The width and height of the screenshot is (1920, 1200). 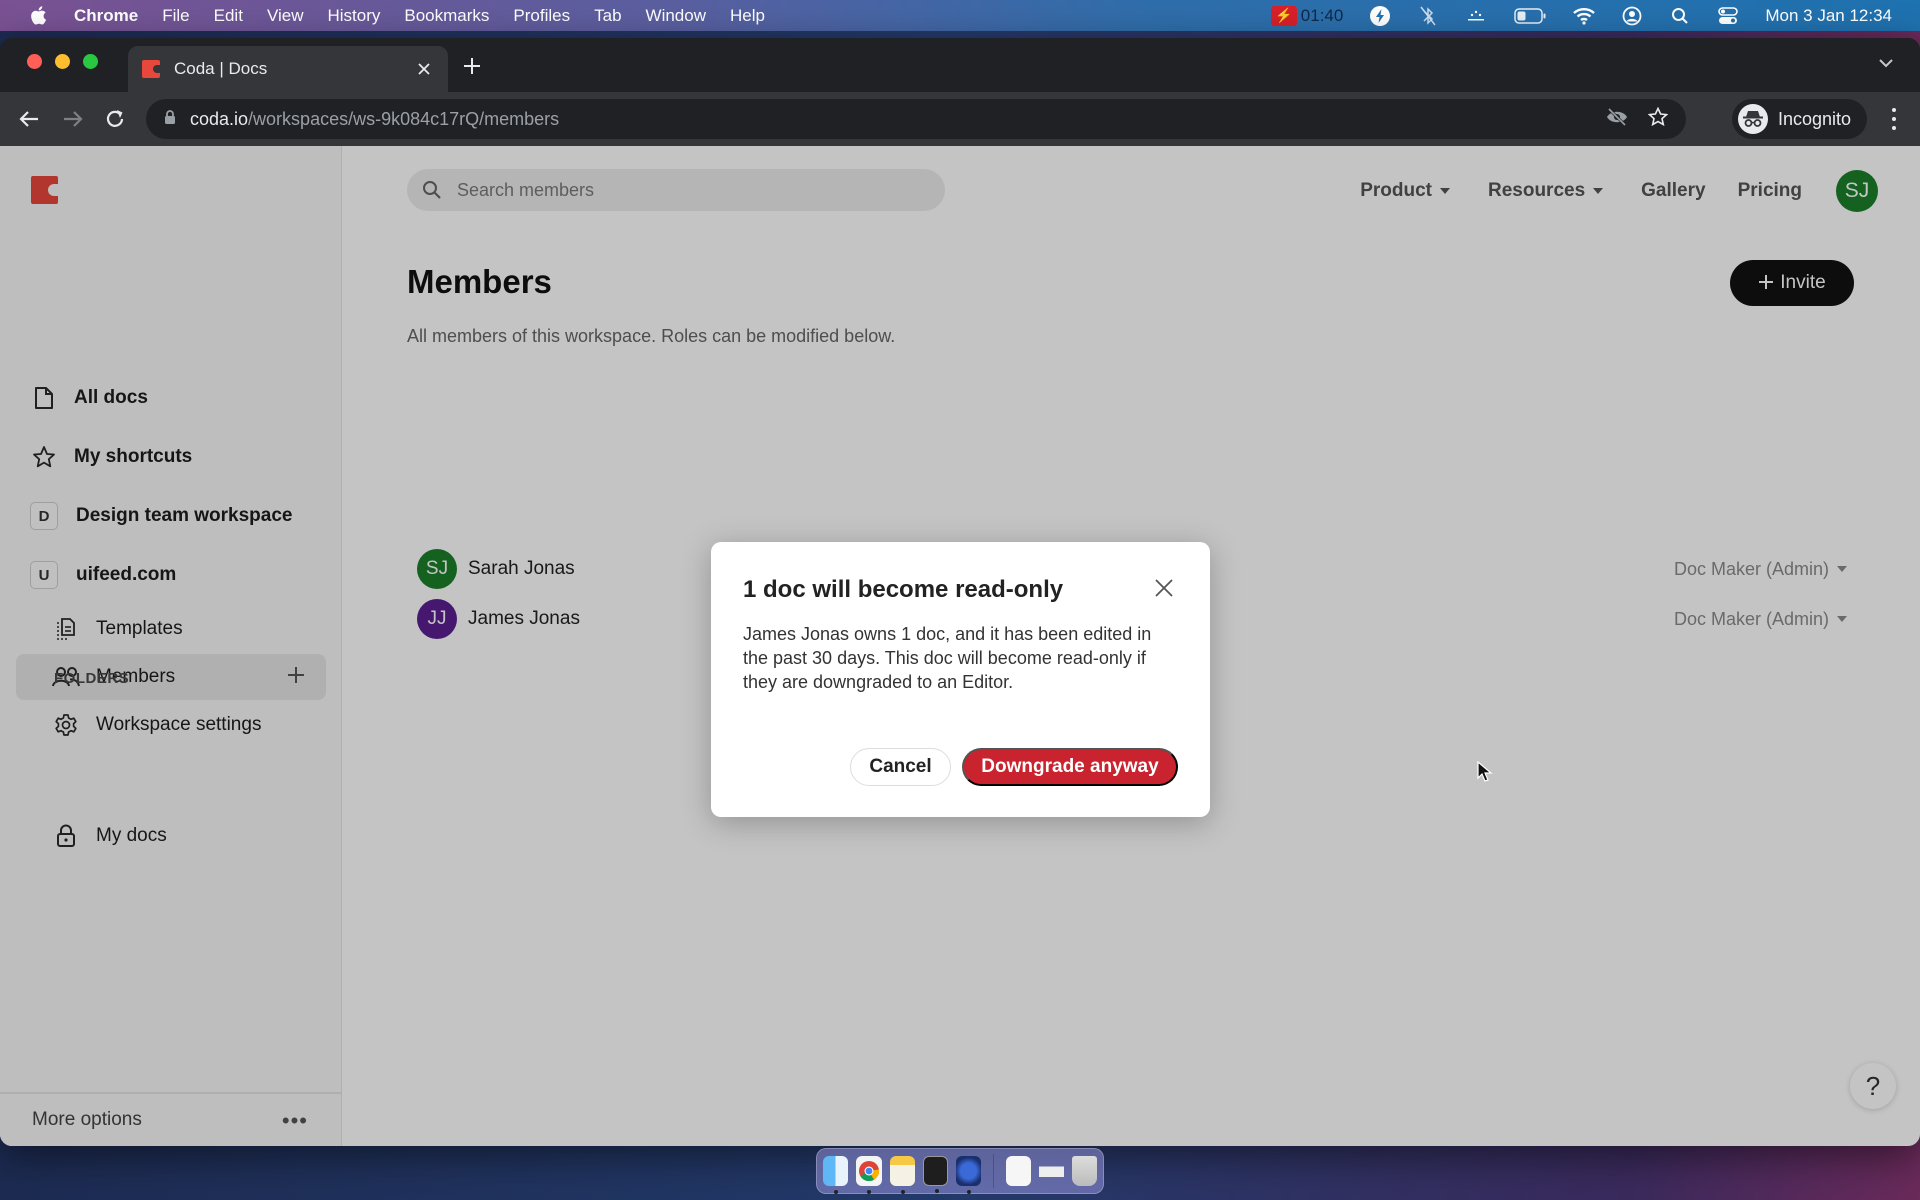 I want to click on downgrade-anyway-button: Downgrade anyway, so click(x=1070, y=767).